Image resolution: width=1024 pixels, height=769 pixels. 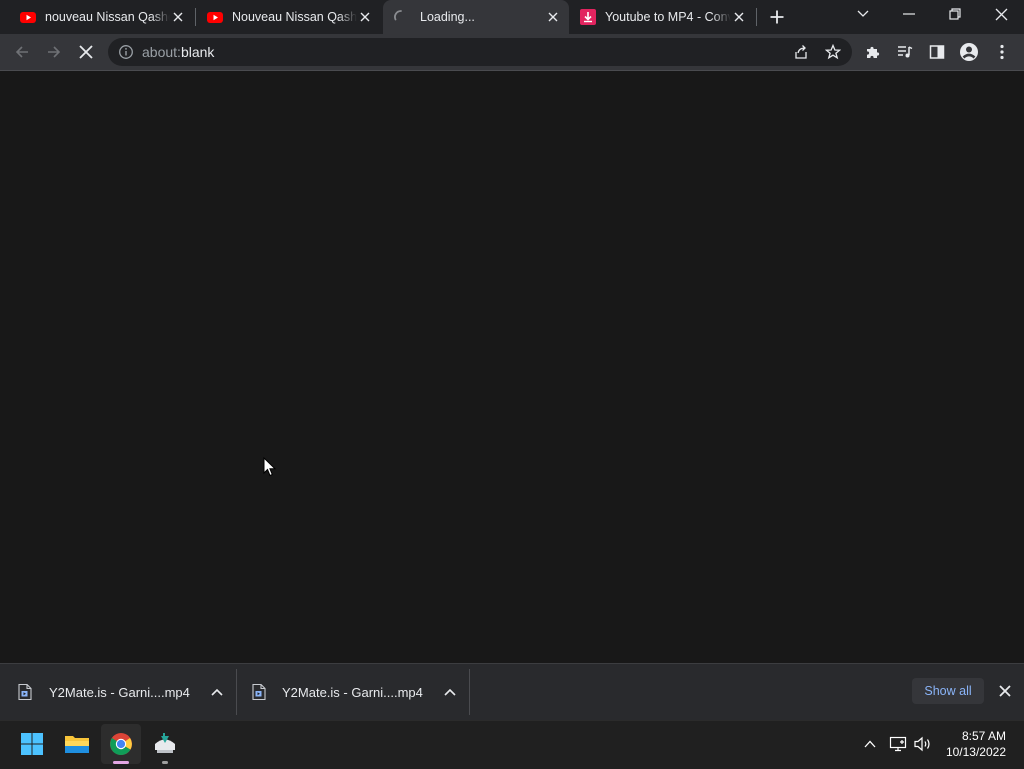 What do you see at coordinates (955, 14) in the screenshot?
I see `restore-icon` at bounding box center [955, 14].